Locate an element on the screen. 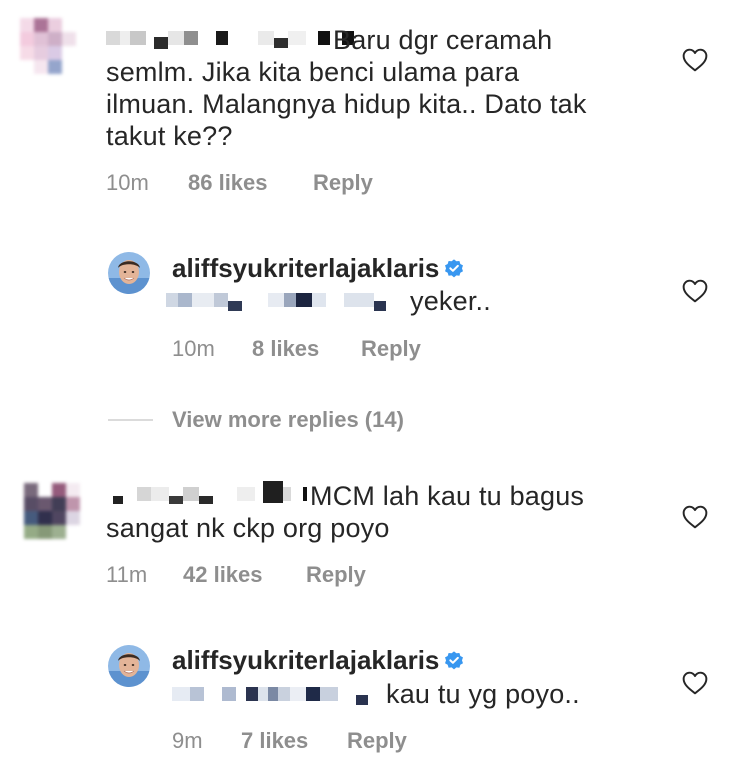 Image resolution: width=750 pixels, height=782 pixels. likes-count: 42 likes is located at coordinates (223, 575).